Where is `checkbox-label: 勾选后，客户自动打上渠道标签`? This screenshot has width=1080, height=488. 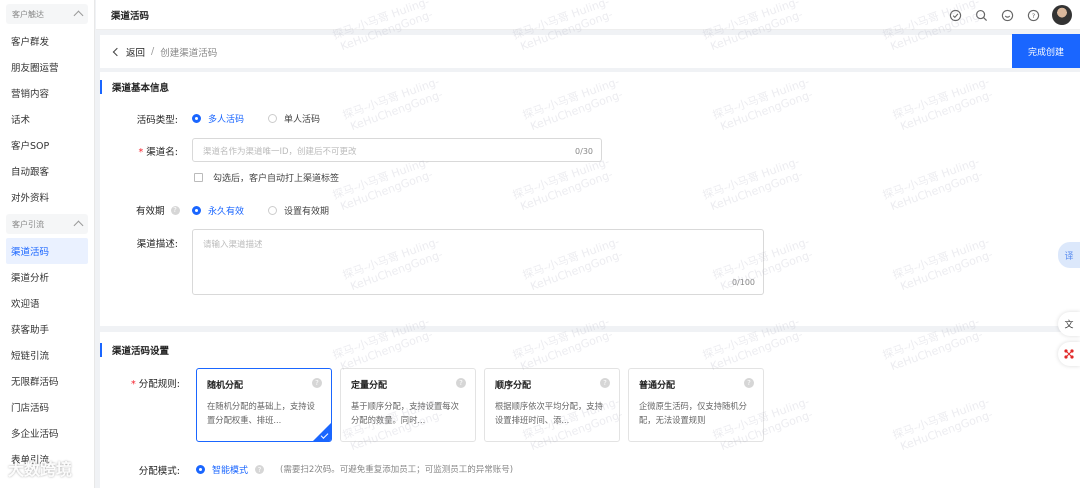 checkbox-label: 勾选后，客户自动打上渠道标签 is located at coordinates (276, 179).